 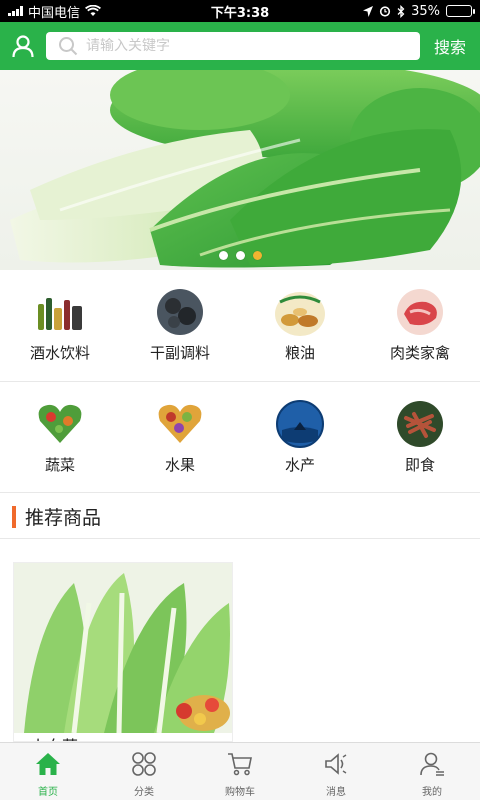 What do you see at coordinates (144, 764) in the screenshot?
I see `category-icon` at bounding box center [144, 764].